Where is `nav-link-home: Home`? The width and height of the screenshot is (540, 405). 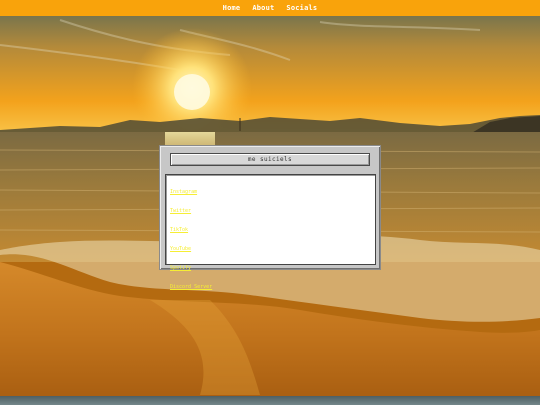 nav-link-home: Home is located at coordinates (232, 8).